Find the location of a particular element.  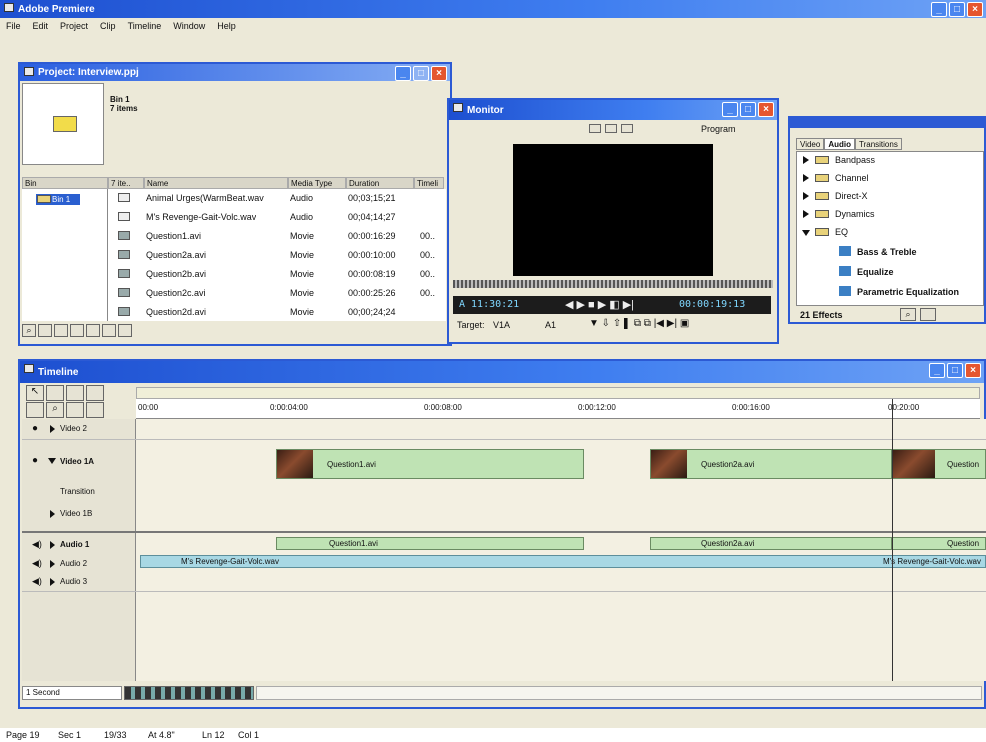

col-items: 7 ite.. is located at coordinates (126, 183).